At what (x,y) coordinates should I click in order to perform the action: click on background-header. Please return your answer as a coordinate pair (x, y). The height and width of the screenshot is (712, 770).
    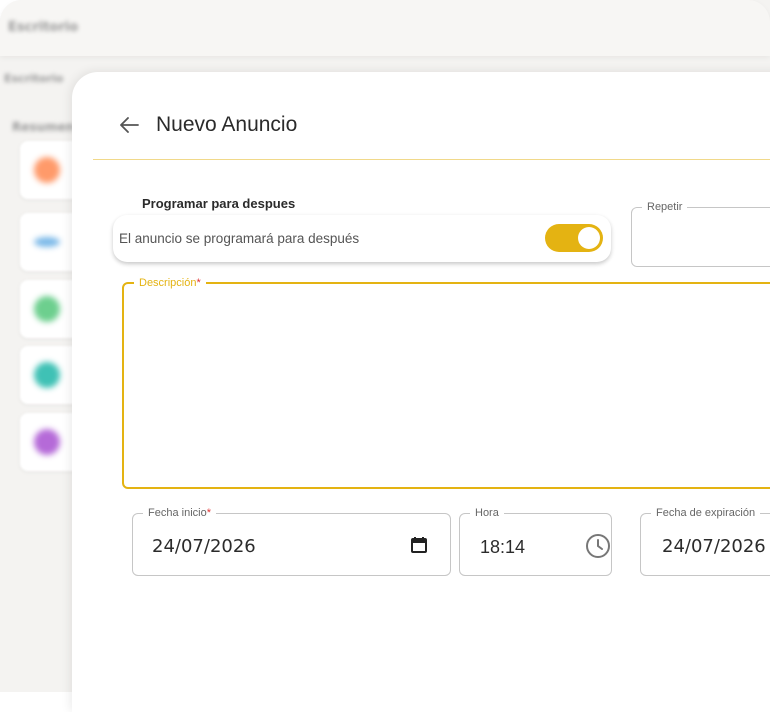
    Looking at the image, I should click on (385, 28).